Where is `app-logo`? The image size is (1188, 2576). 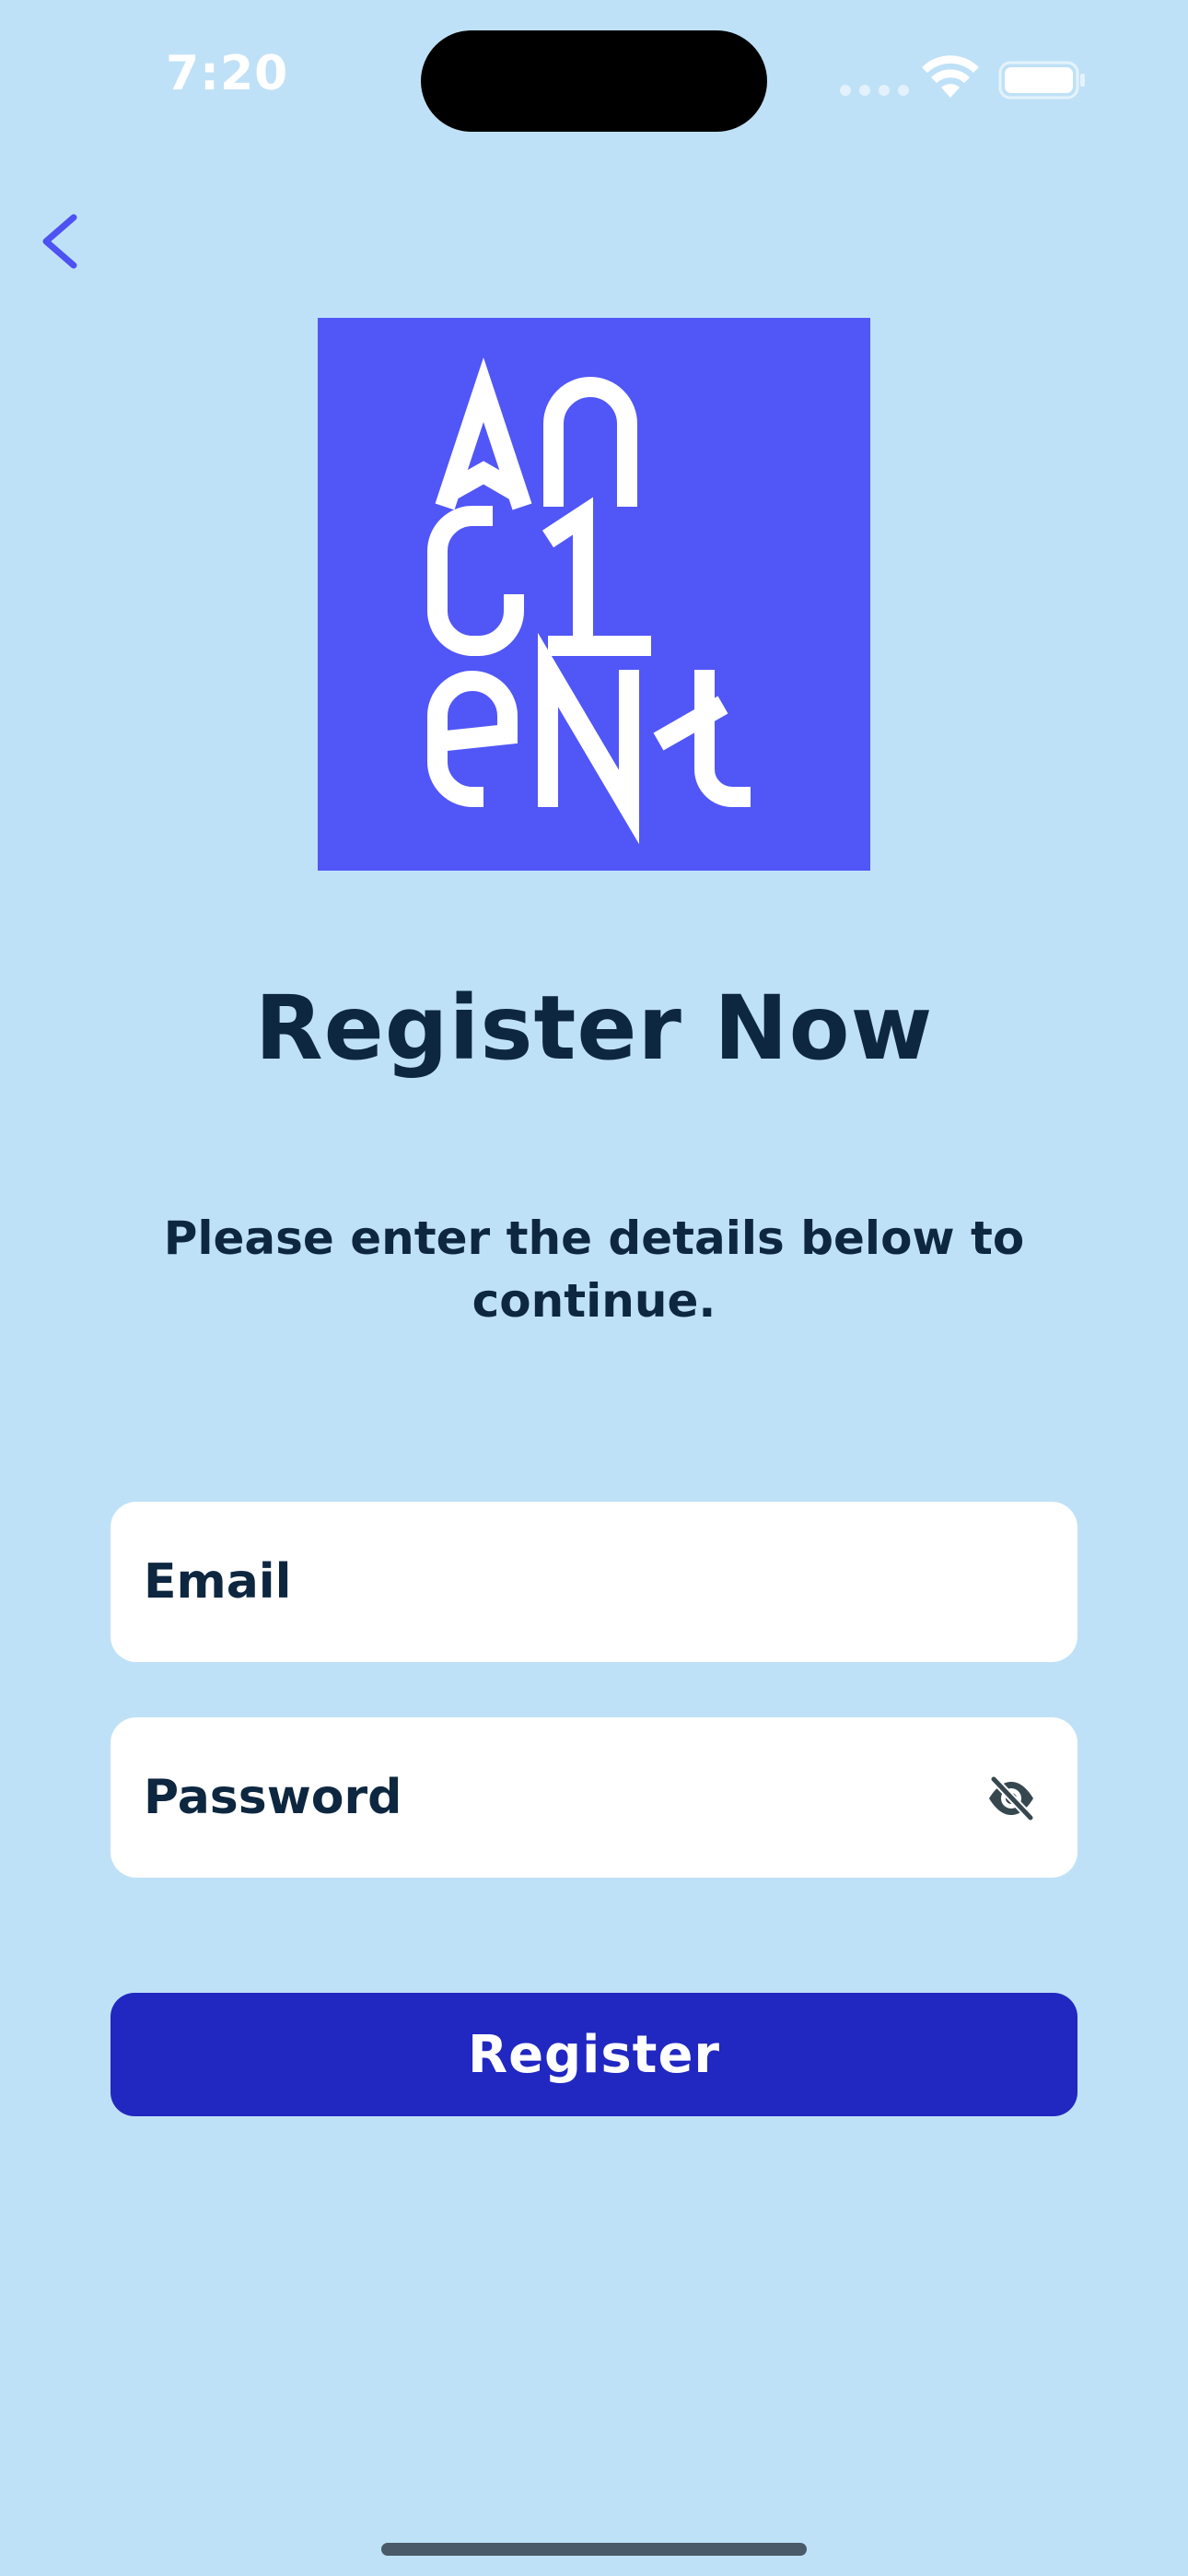 app-logo is located at coordinates (594, 594).